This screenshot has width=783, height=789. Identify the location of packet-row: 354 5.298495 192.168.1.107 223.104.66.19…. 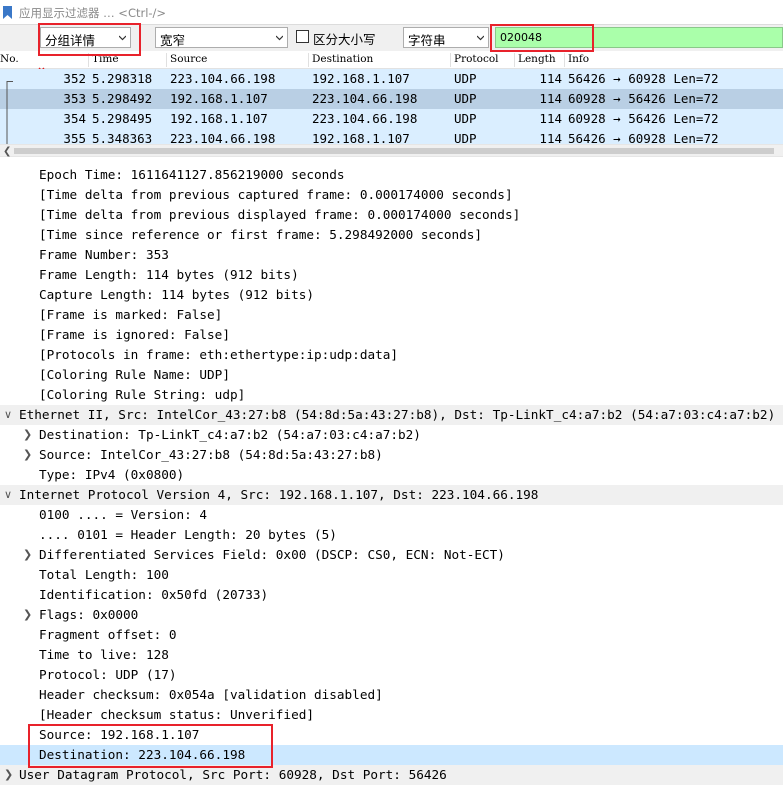
(391, 119).